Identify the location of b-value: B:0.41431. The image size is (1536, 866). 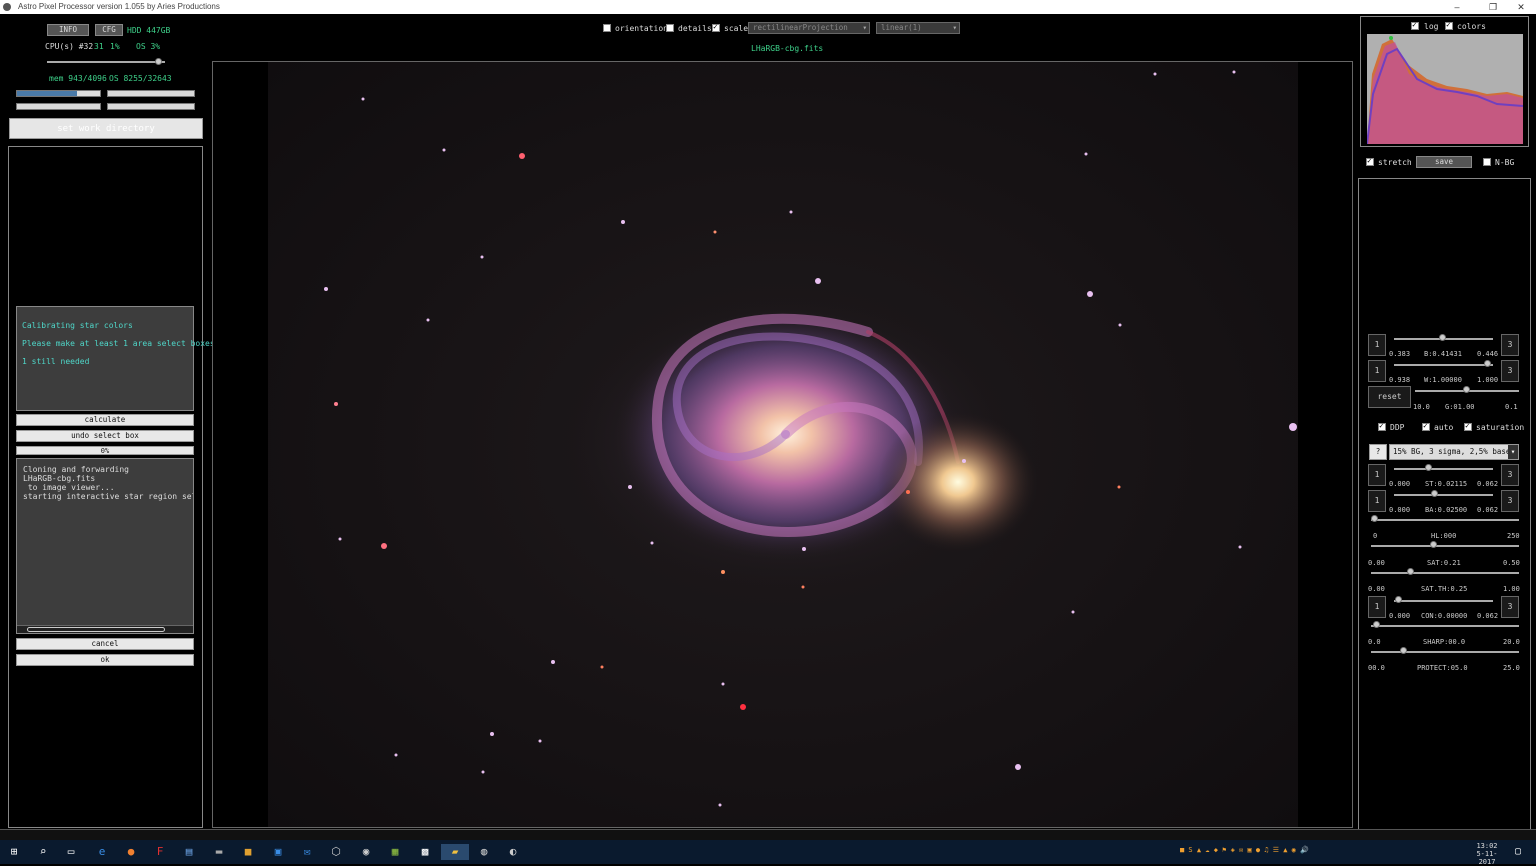
(1443, 354).